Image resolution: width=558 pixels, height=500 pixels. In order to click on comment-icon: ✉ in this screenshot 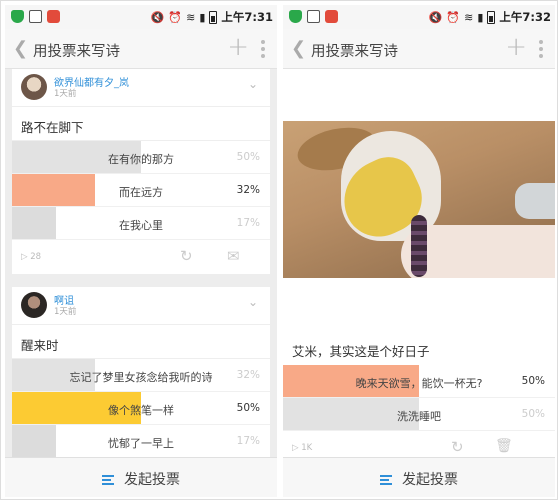, I will do `click(233, 256)`.